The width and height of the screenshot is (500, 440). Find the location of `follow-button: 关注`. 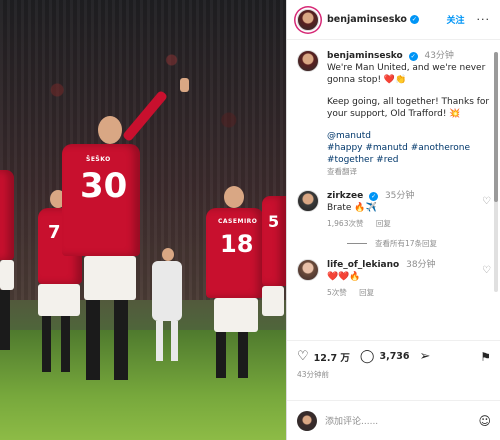

follow-button: 关注 is located at coordinates (455, 19).